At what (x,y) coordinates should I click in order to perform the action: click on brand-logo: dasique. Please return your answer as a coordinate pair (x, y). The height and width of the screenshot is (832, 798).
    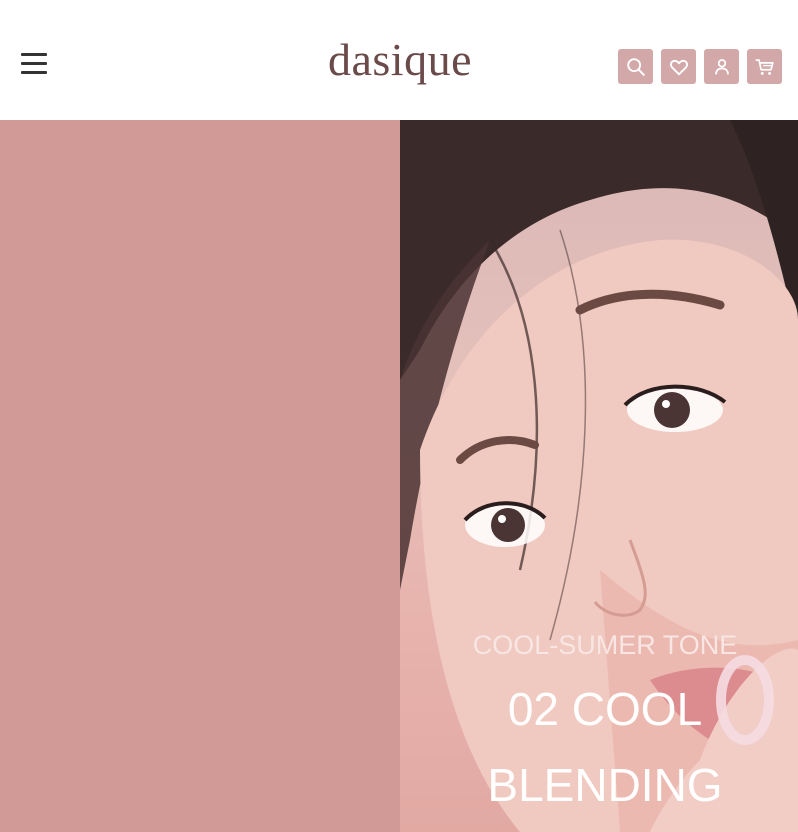
    Looking at the image, I should click on (400, 60).